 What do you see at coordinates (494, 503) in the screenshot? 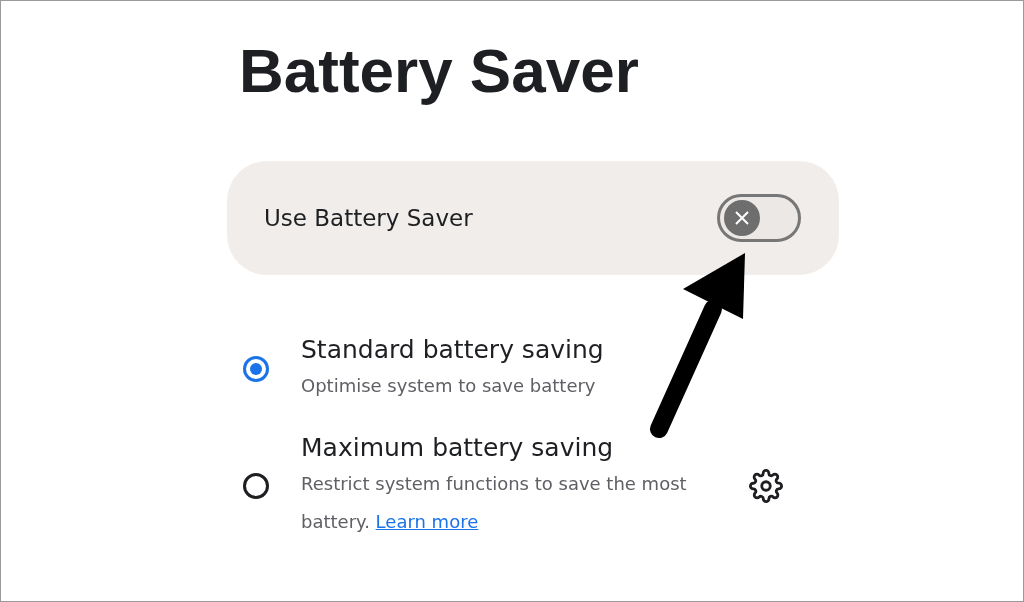
I see `option-description: Restrict system functions to save the most battery. Learn more` at bounding box center [494, 503].